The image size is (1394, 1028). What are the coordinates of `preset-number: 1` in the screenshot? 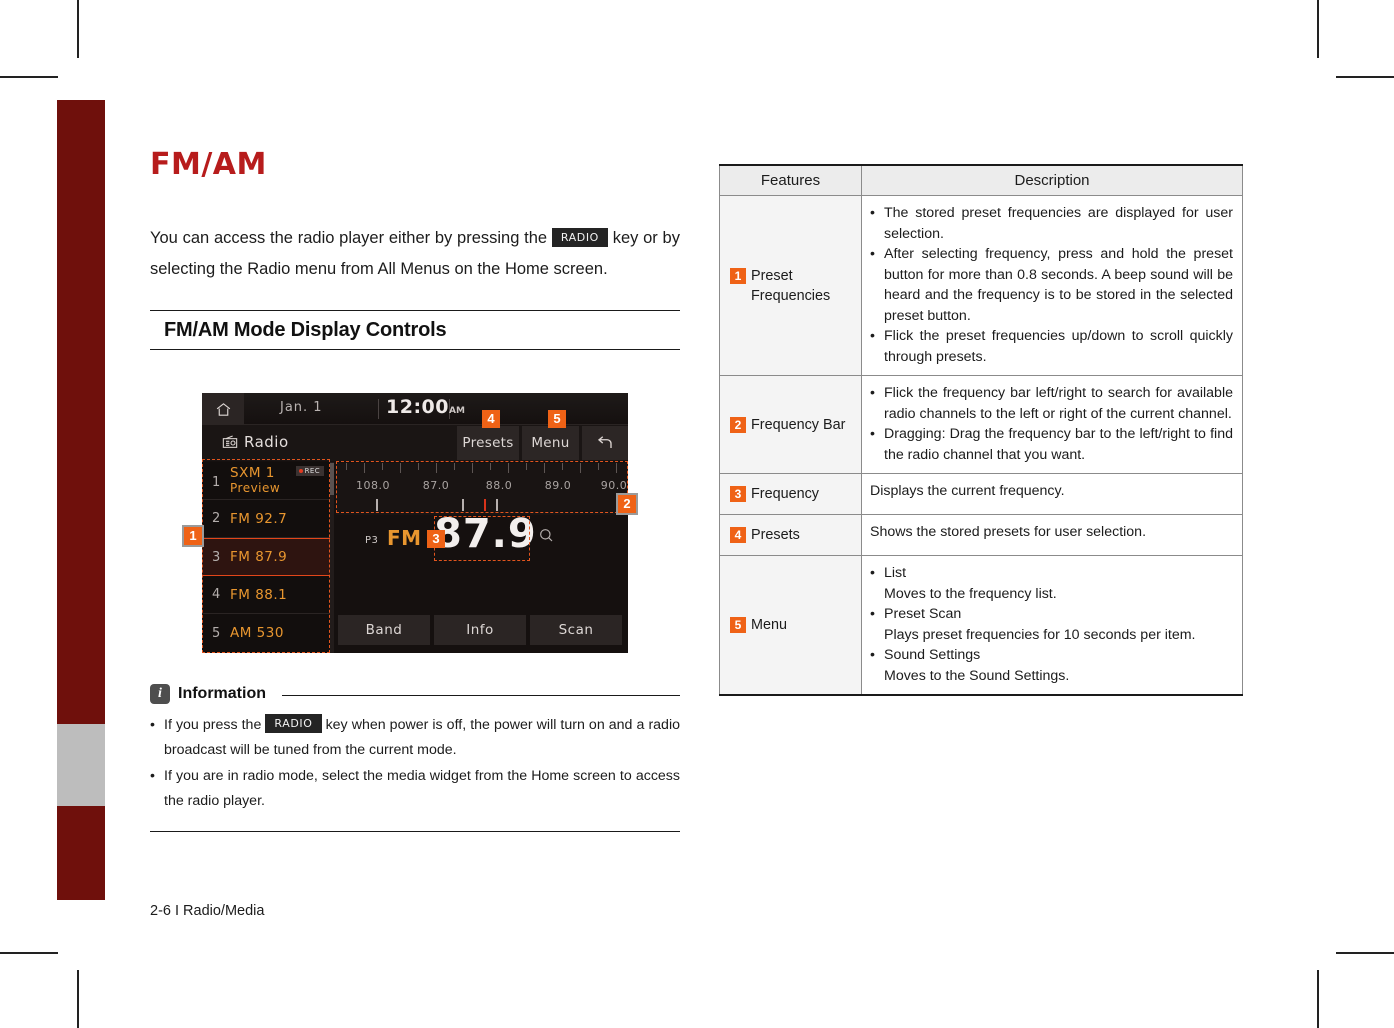 It's located at (216, 482).